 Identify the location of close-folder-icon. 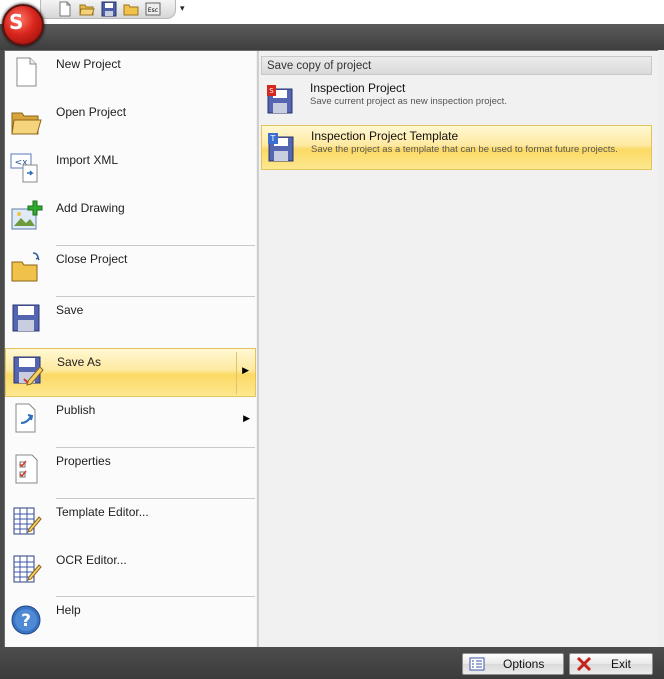
(26, 267).